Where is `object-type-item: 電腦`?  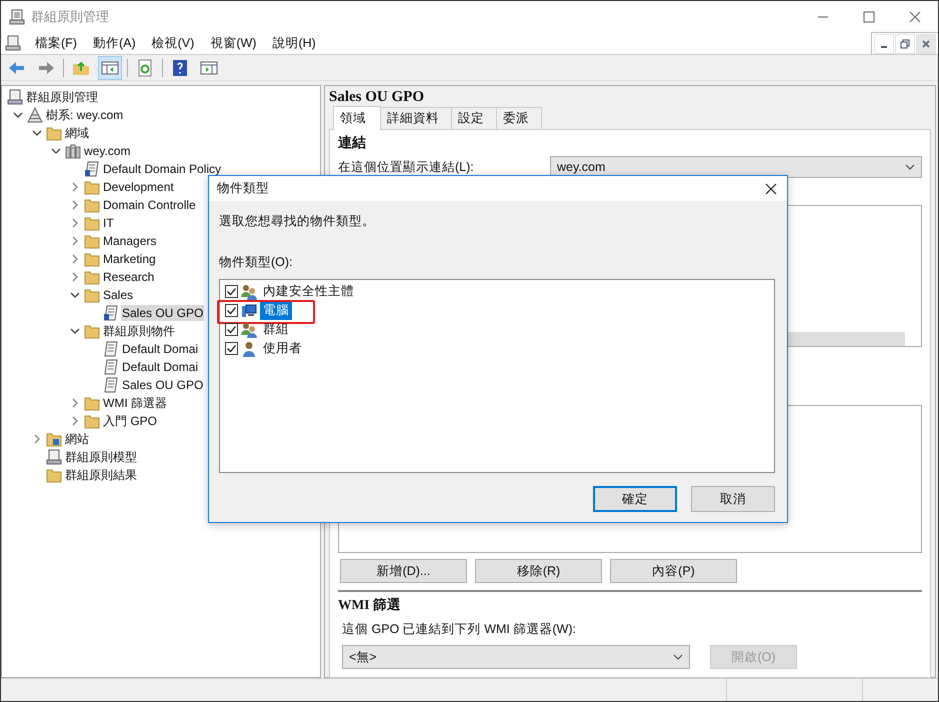
object-type-item: 電腦 is located at coordinates (276, 310).